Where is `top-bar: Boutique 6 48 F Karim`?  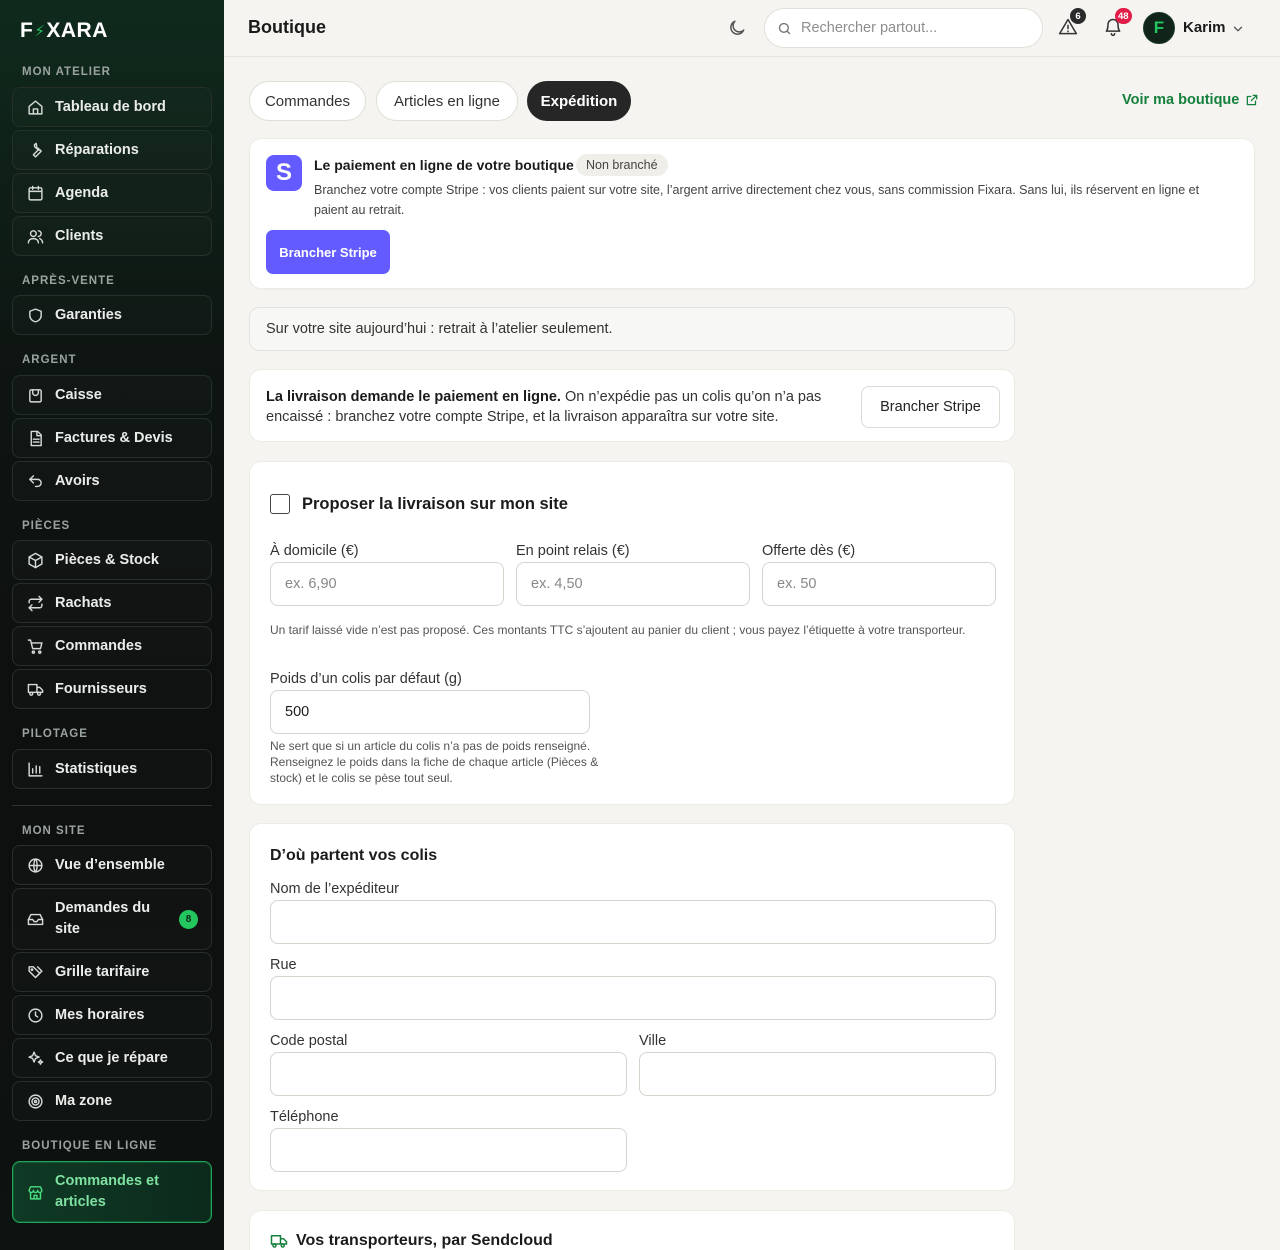
top-bar: Boutique 6 48 F Karim is located at coordinates (752, 28).